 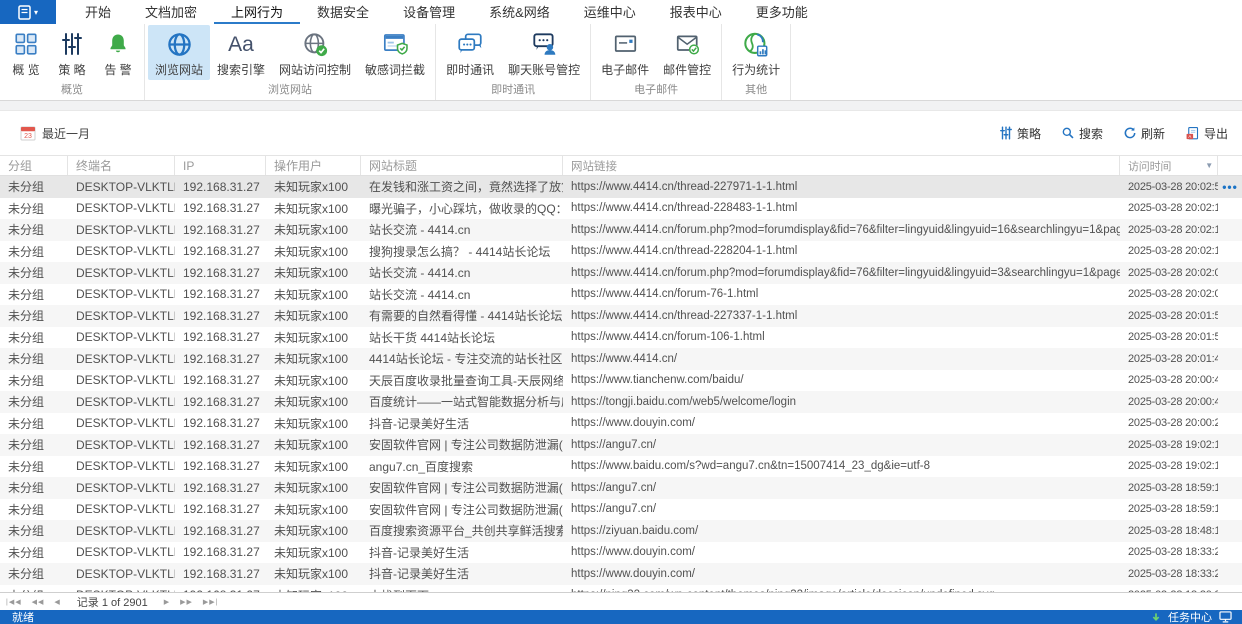 I want to click on instant-message-button: 即时通讯, so click(x=470, y=52).